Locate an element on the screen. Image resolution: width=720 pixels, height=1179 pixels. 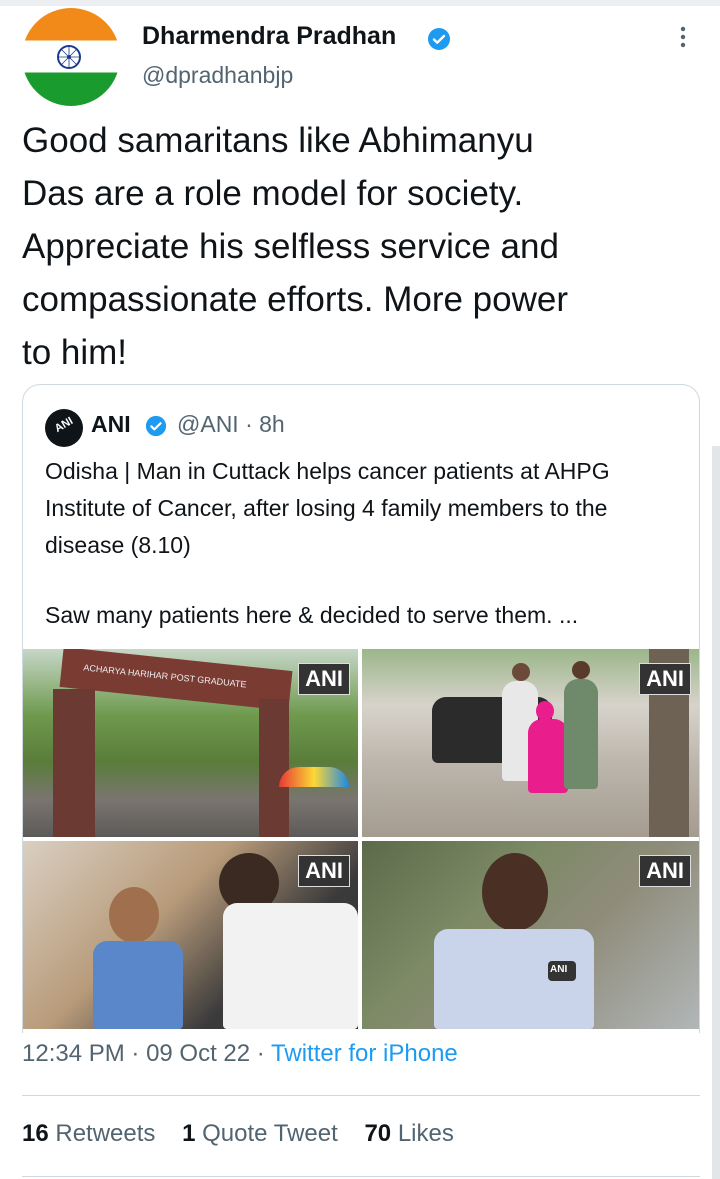
photo-interview: ANI ANI is located at coordinates (530, 935).